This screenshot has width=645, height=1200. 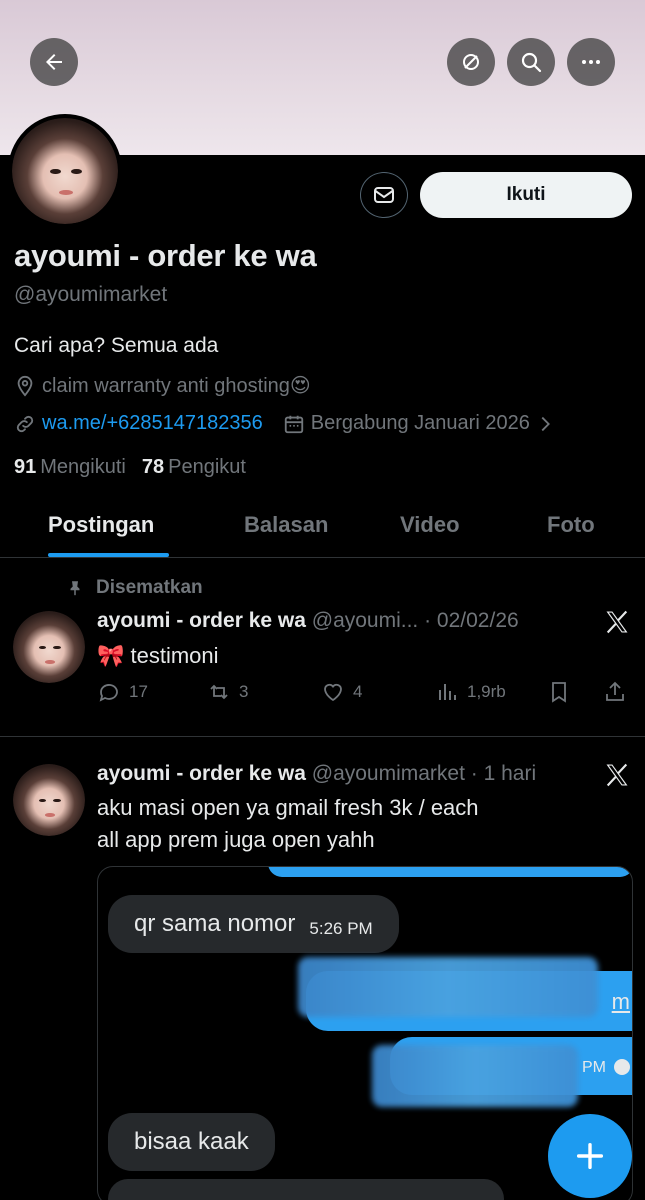 I want to click on grok-button, so click(x=471, y=62).